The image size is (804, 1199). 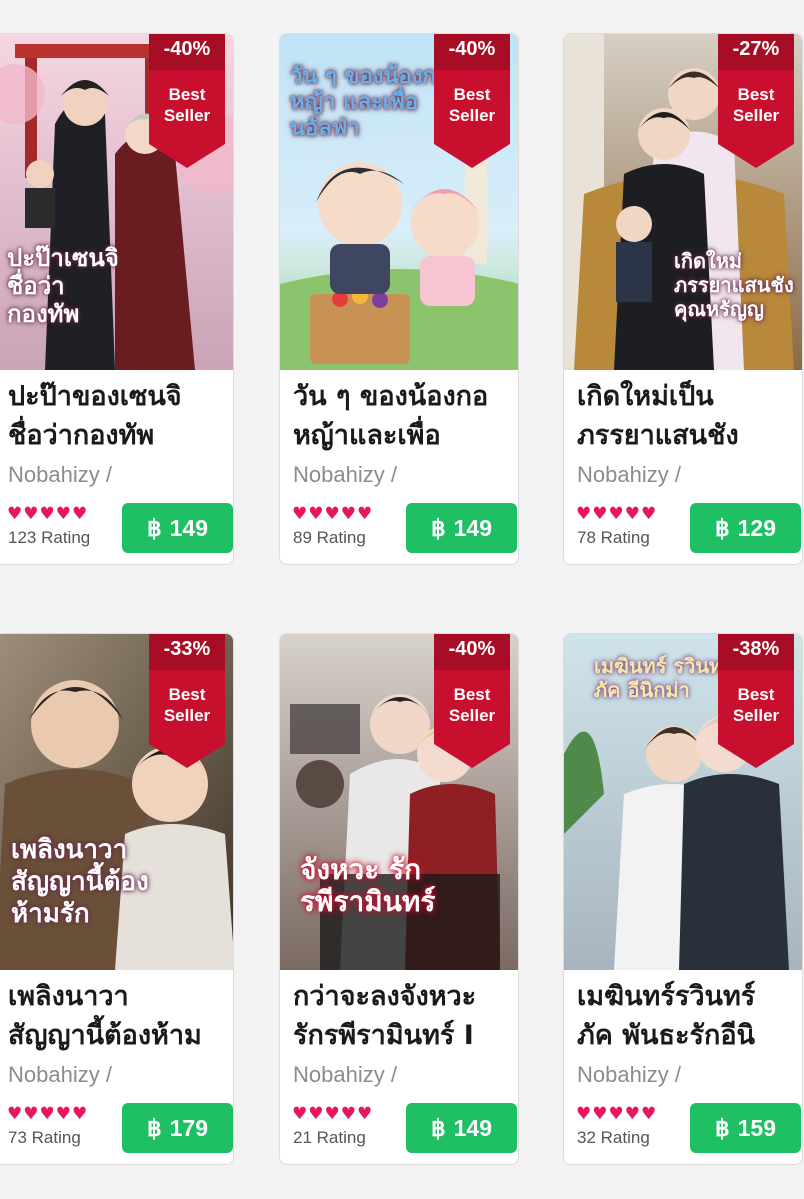 What do you see at coordinates (44, 1137) in the screenshot?
I see `rating-count: 73 Rating` at bounding box center [44, 1137].